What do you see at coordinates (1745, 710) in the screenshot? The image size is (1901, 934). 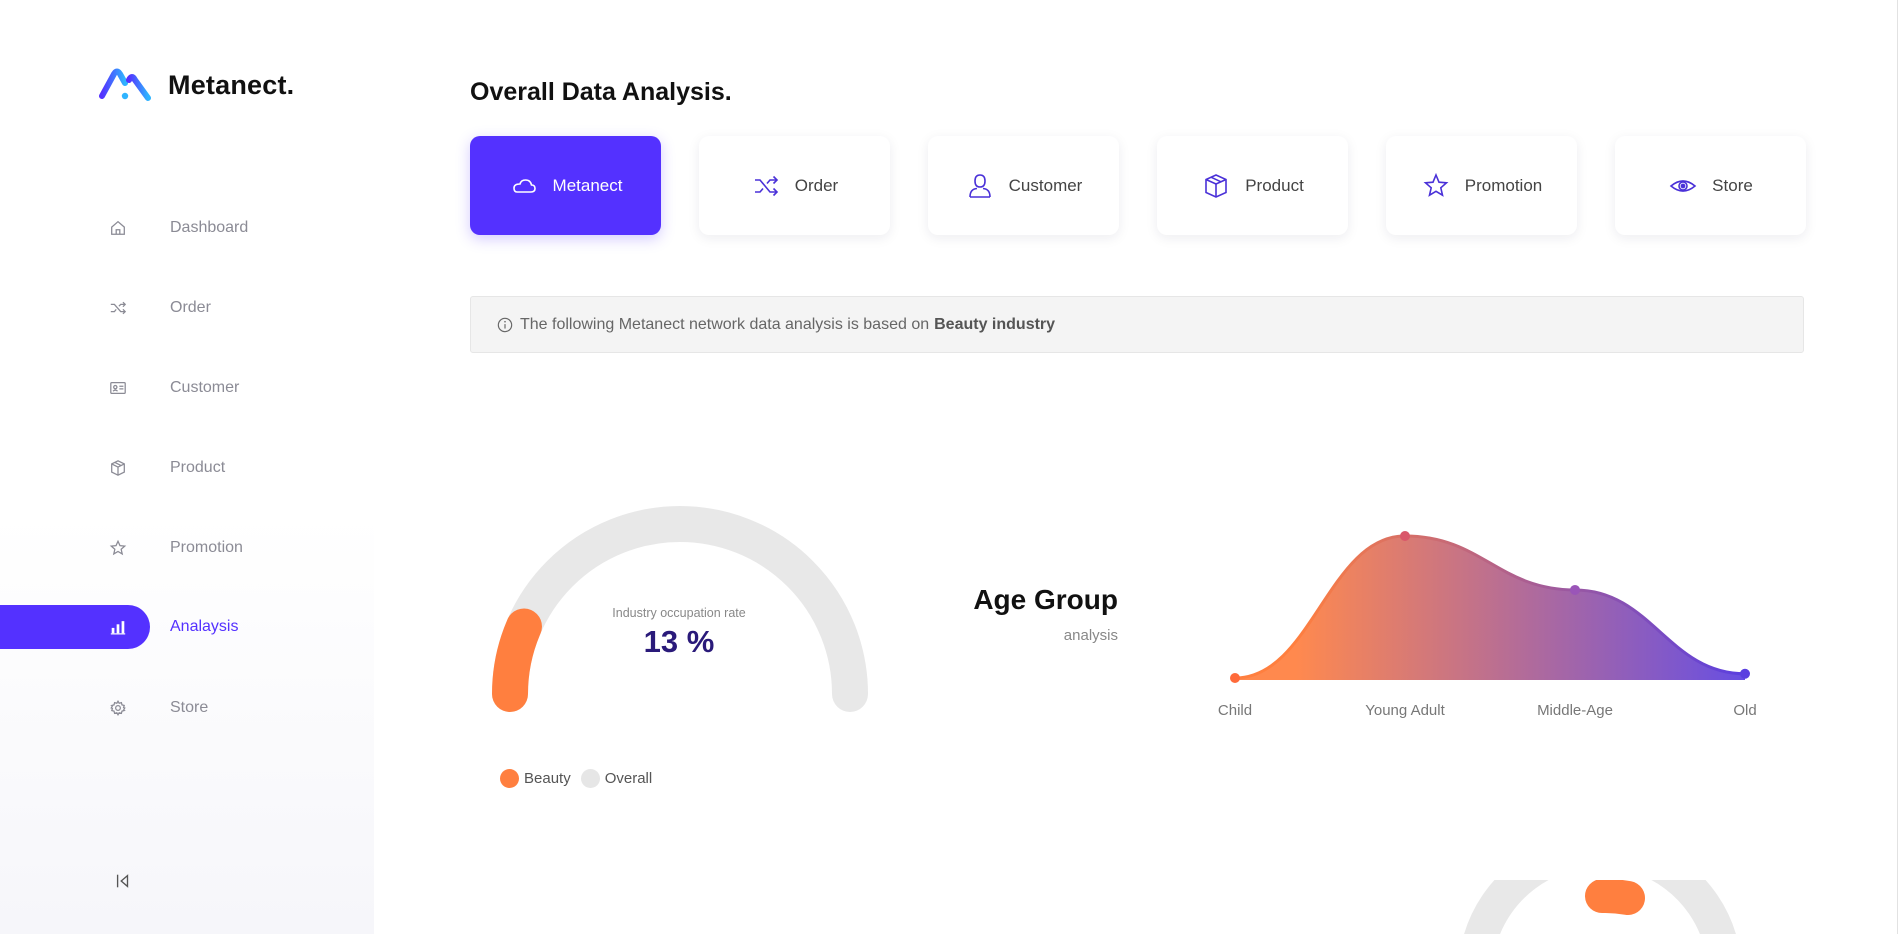 I see `x-tick-label: Old` at bounding box center [1745, 710].